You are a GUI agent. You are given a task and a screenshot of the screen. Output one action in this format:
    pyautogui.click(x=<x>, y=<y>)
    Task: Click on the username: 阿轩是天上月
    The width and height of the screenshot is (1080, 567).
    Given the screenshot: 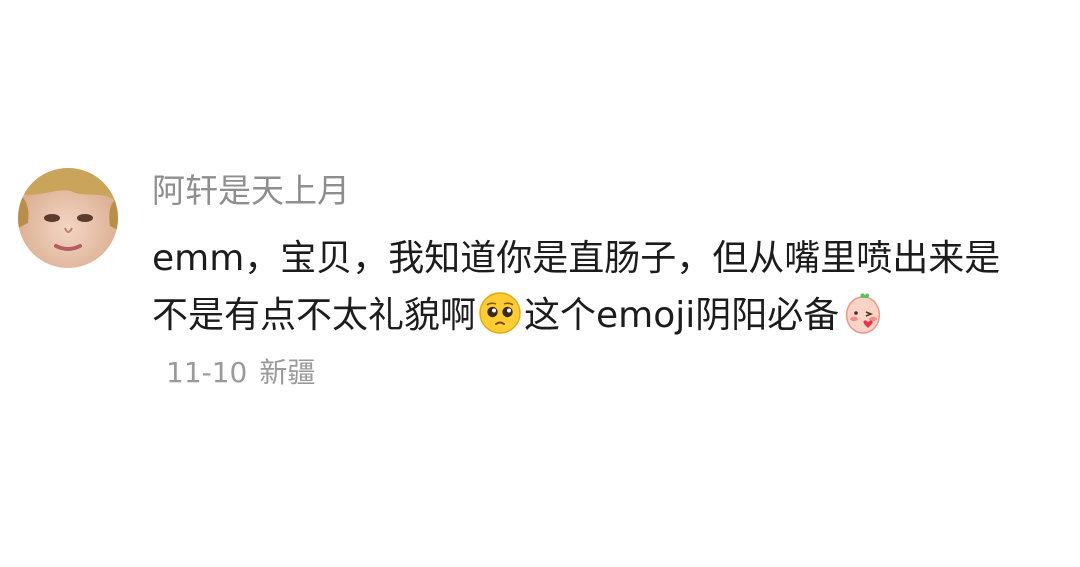 What is the action you would take?
    pyautogui.click(x=592, y=191)
    